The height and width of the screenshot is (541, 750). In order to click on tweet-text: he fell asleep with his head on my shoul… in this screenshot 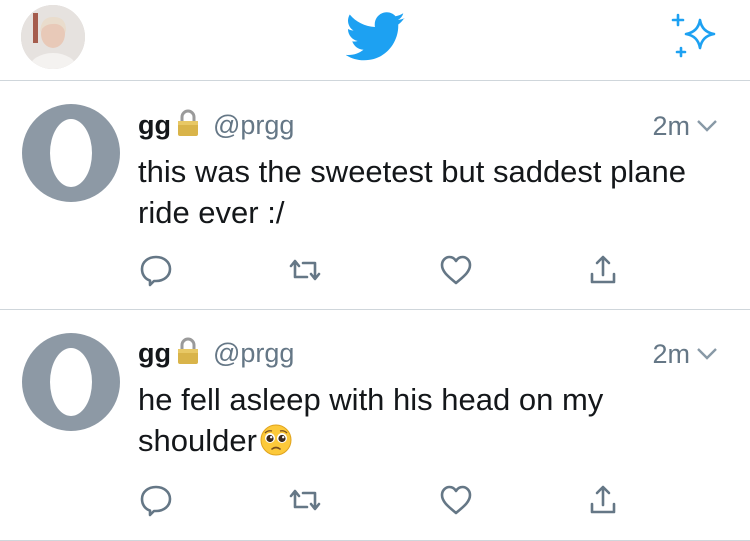, I will do `click(433, 423)`.